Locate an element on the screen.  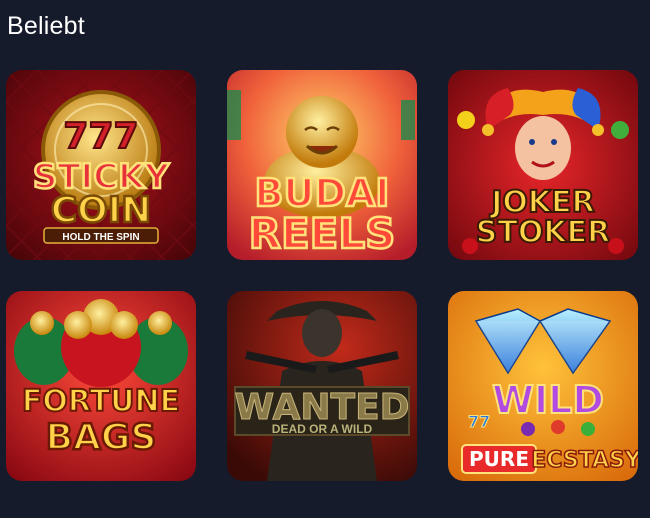
section-title: Beliebt is located at coordinates (46, 26).